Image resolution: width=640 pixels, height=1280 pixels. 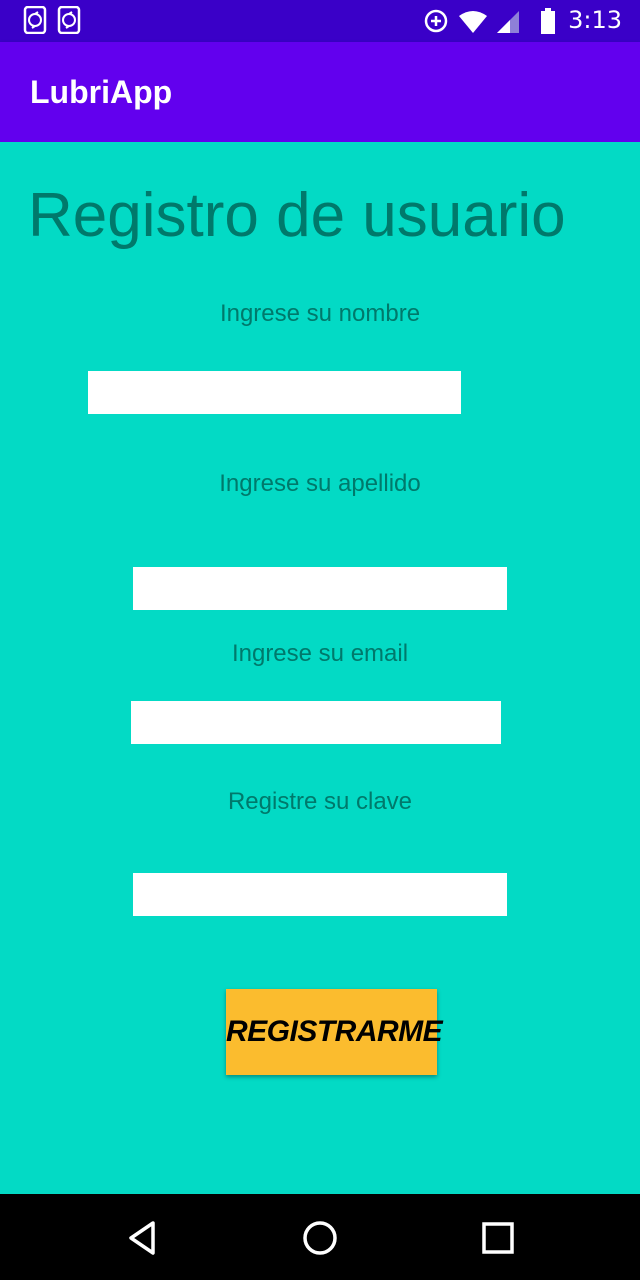 I want to click on name-label: Ingrese su nombre, so click(x=320, y=313).